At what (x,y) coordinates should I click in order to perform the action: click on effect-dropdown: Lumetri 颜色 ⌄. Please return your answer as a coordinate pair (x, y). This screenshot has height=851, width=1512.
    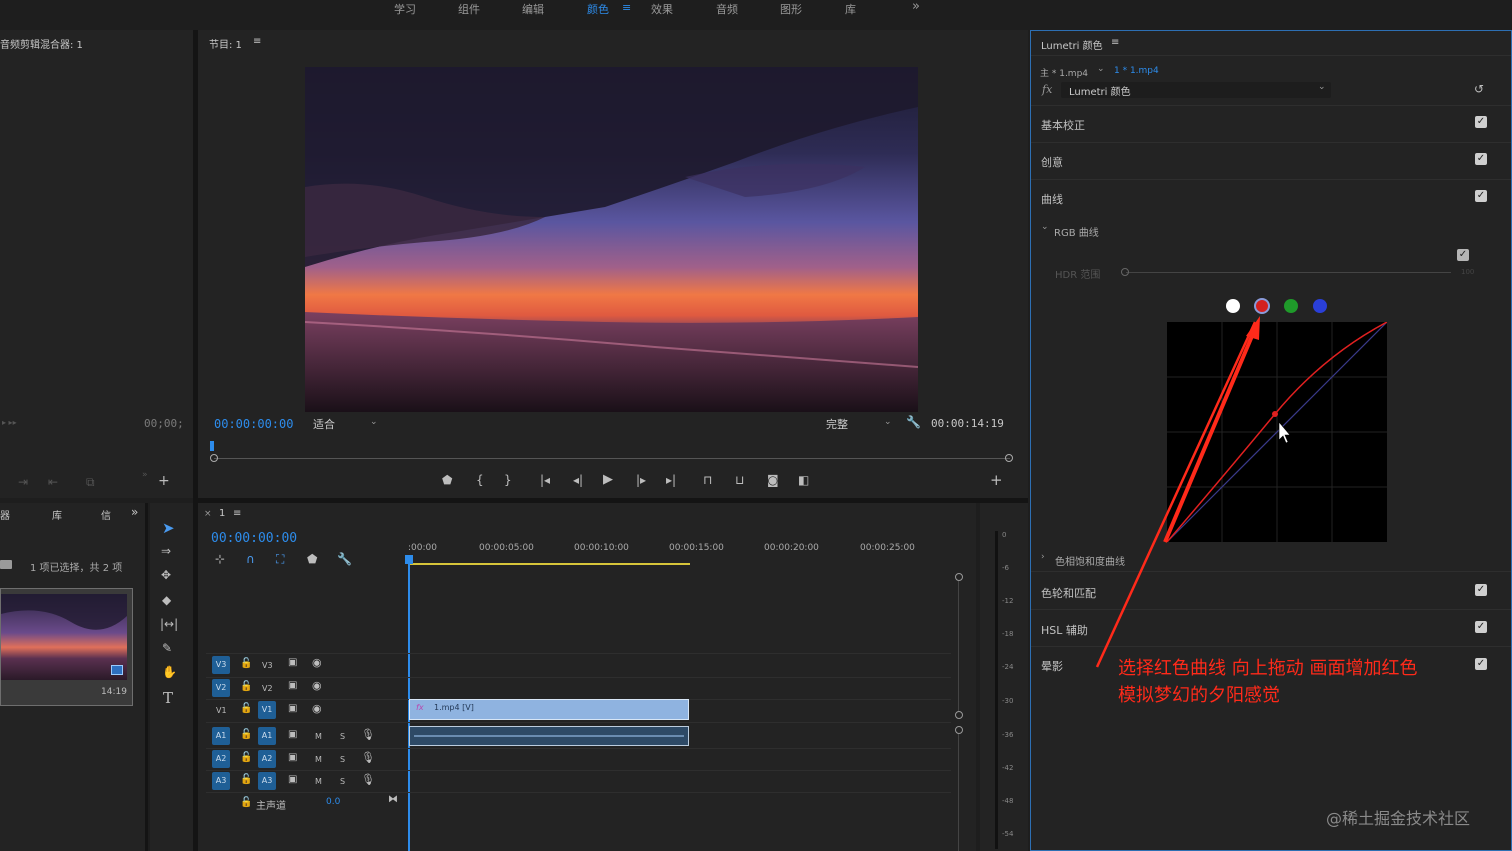
    Looking at the image, I should click on (1196, 90).